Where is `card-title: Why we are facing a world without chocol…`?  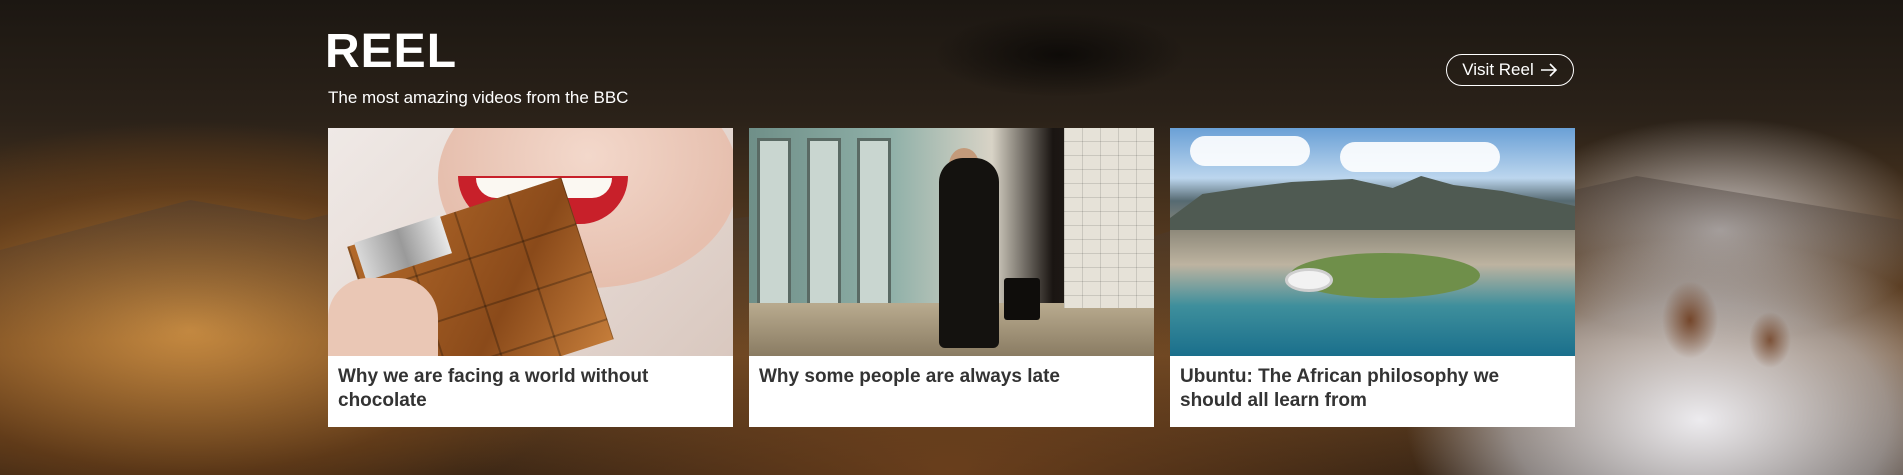 card-title: Why we are facing a world without chocol… is located at coordinates (530, 384).